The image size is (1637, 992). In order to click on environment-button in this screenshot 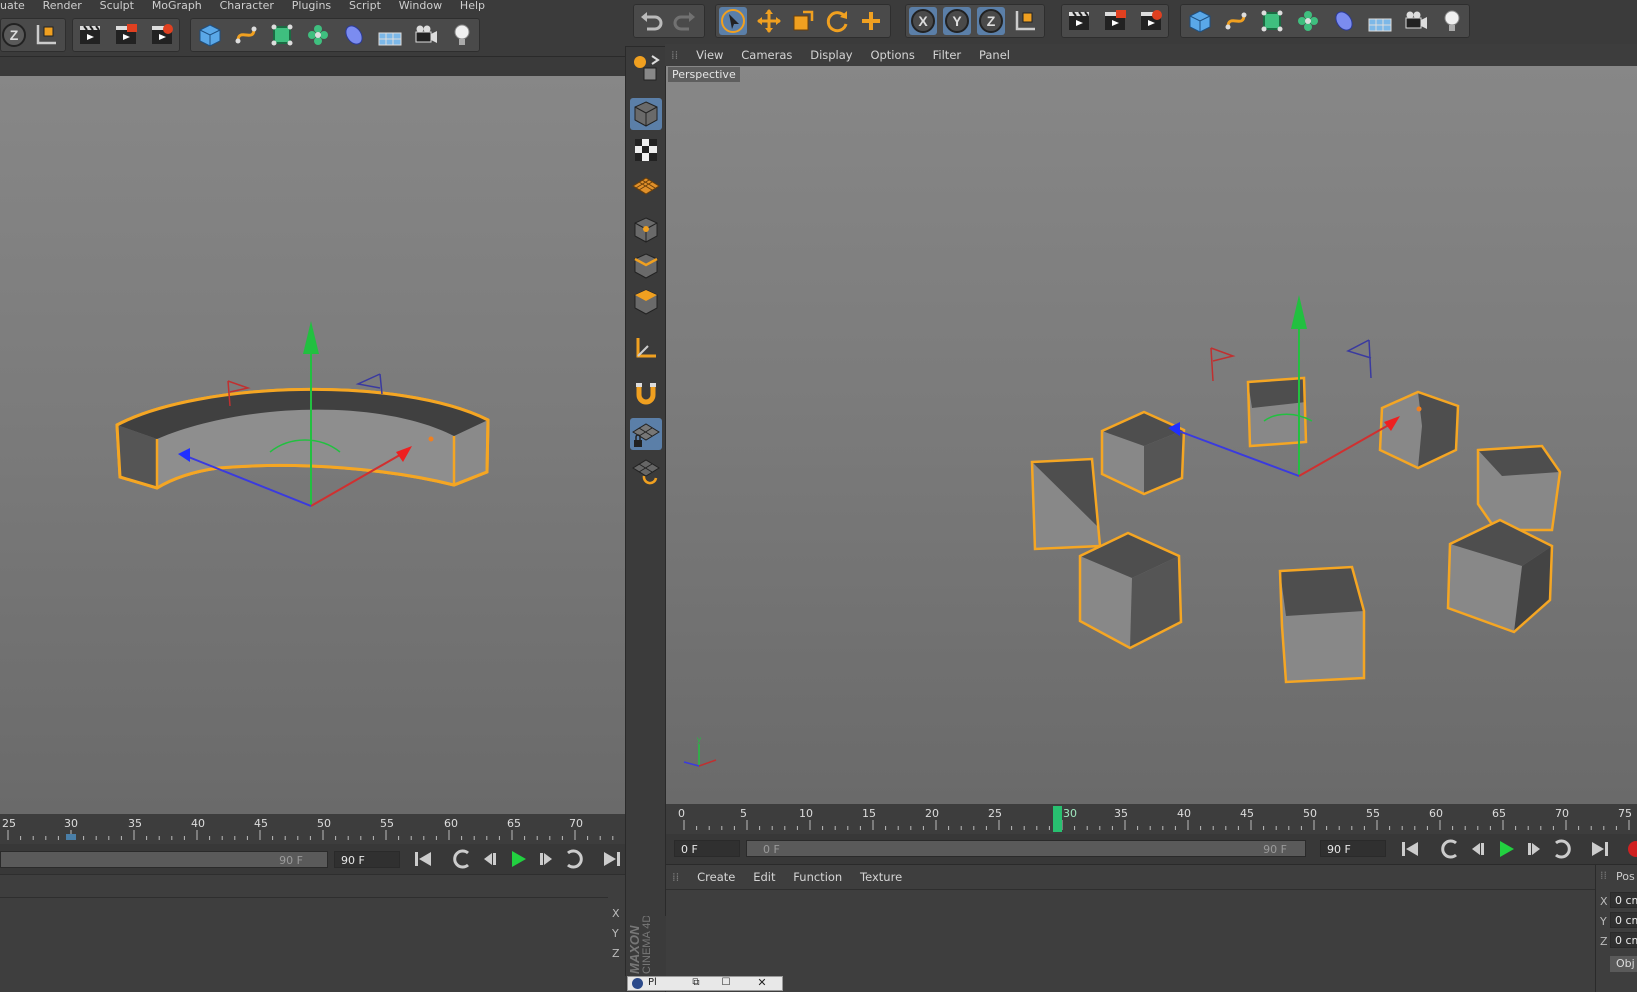, I will do `click(390, 35)`.